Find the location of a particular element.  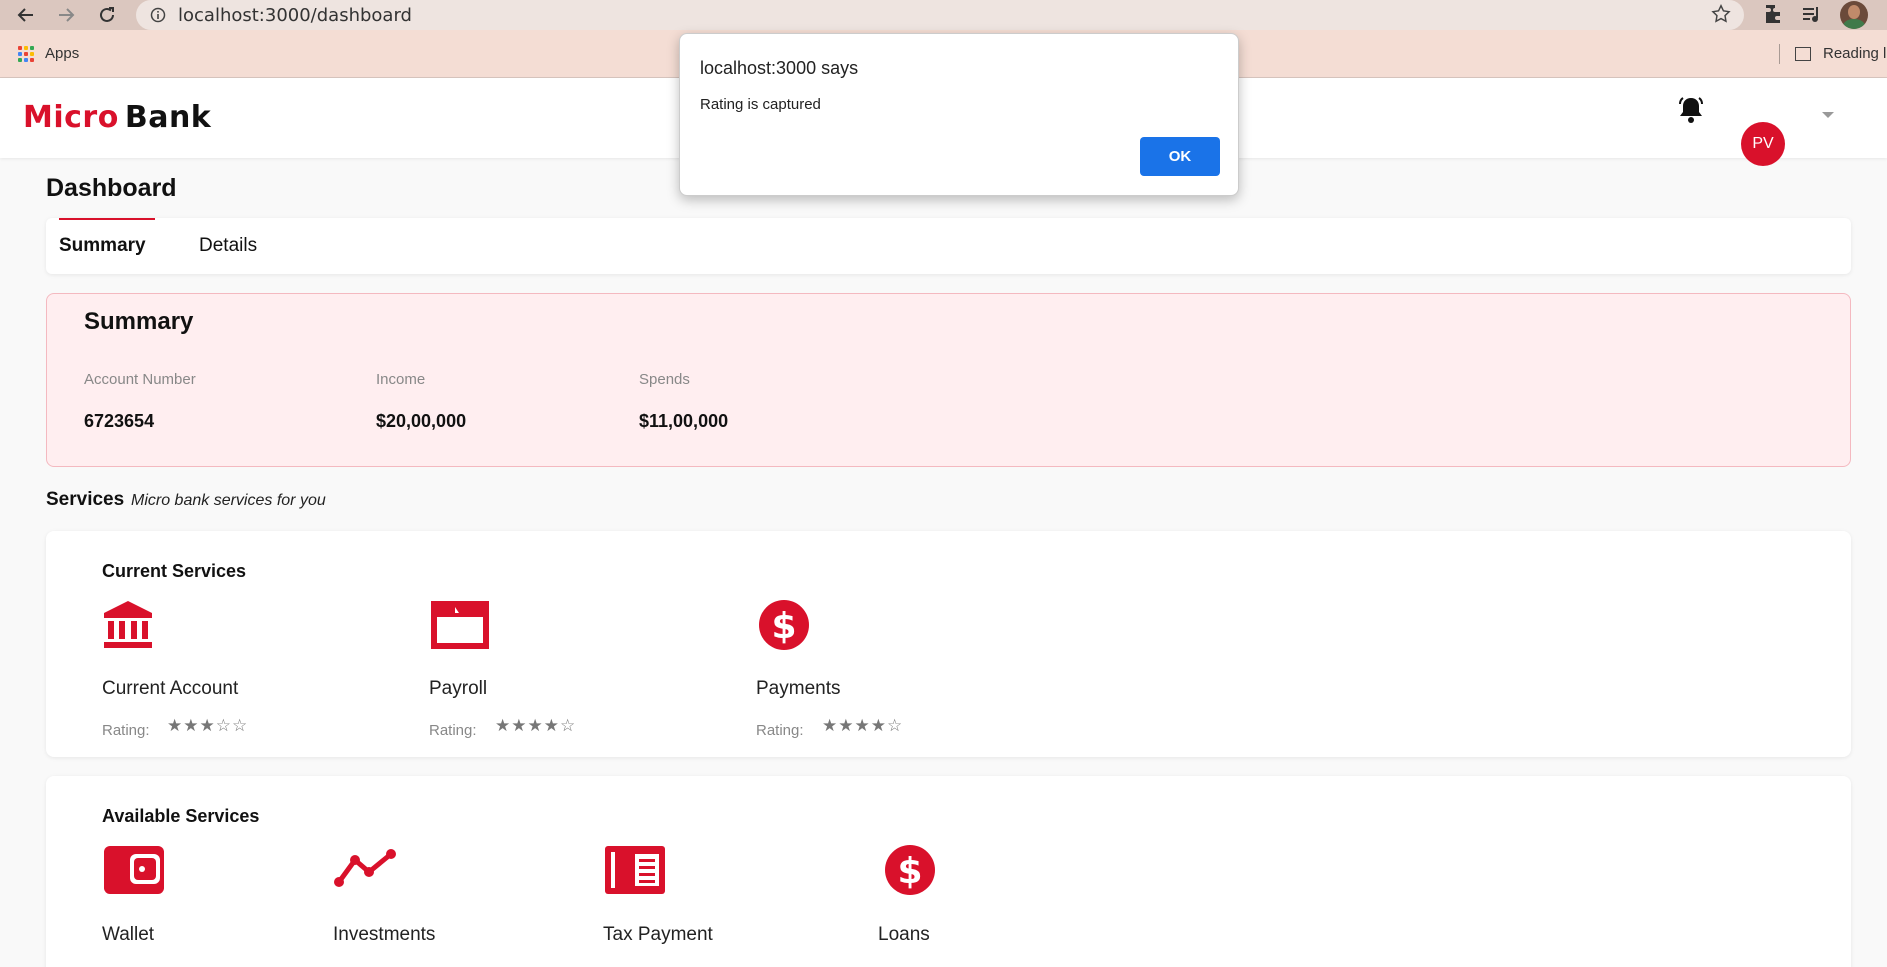

notification-bell-icon is located at coordinates (1691, 112).